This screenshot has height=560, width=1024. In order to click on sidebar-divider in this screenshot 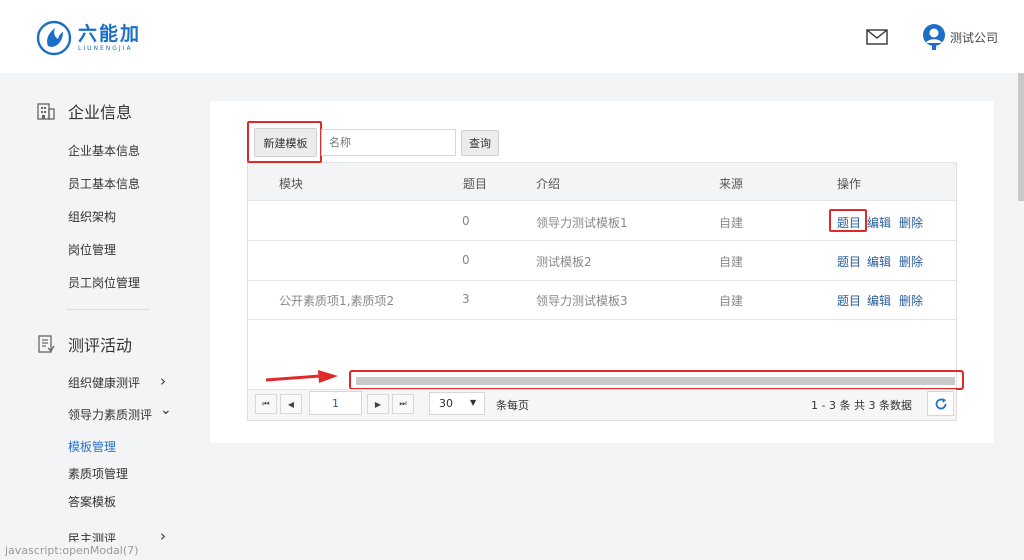, I will do `click(108, 309)`.